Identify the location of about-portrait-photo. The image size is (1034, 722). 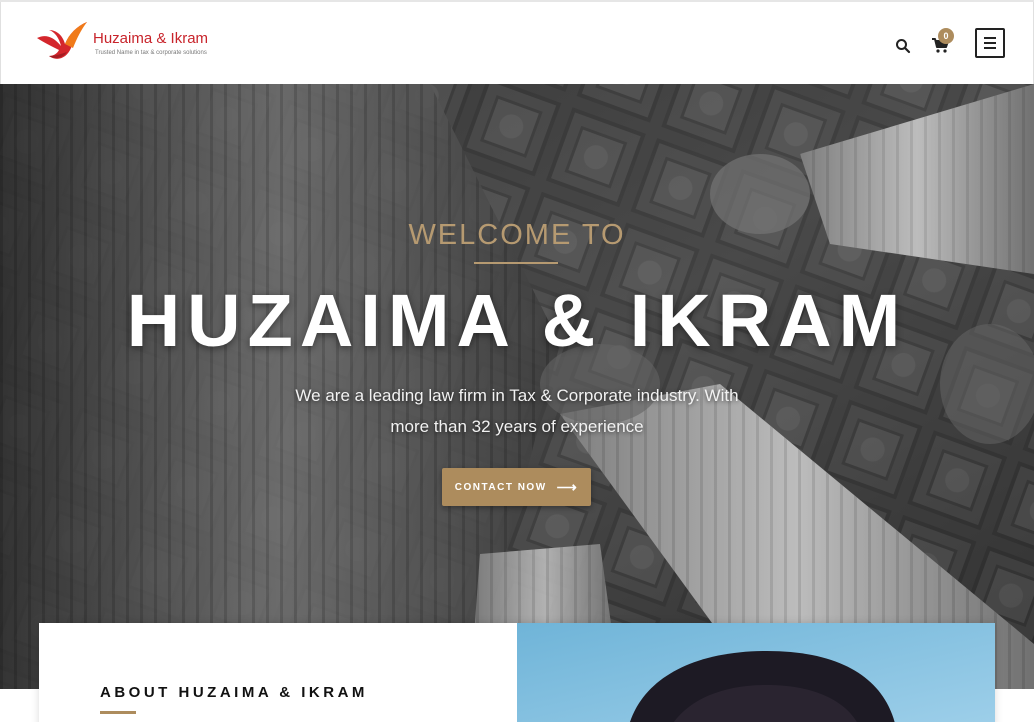
(756, 672).